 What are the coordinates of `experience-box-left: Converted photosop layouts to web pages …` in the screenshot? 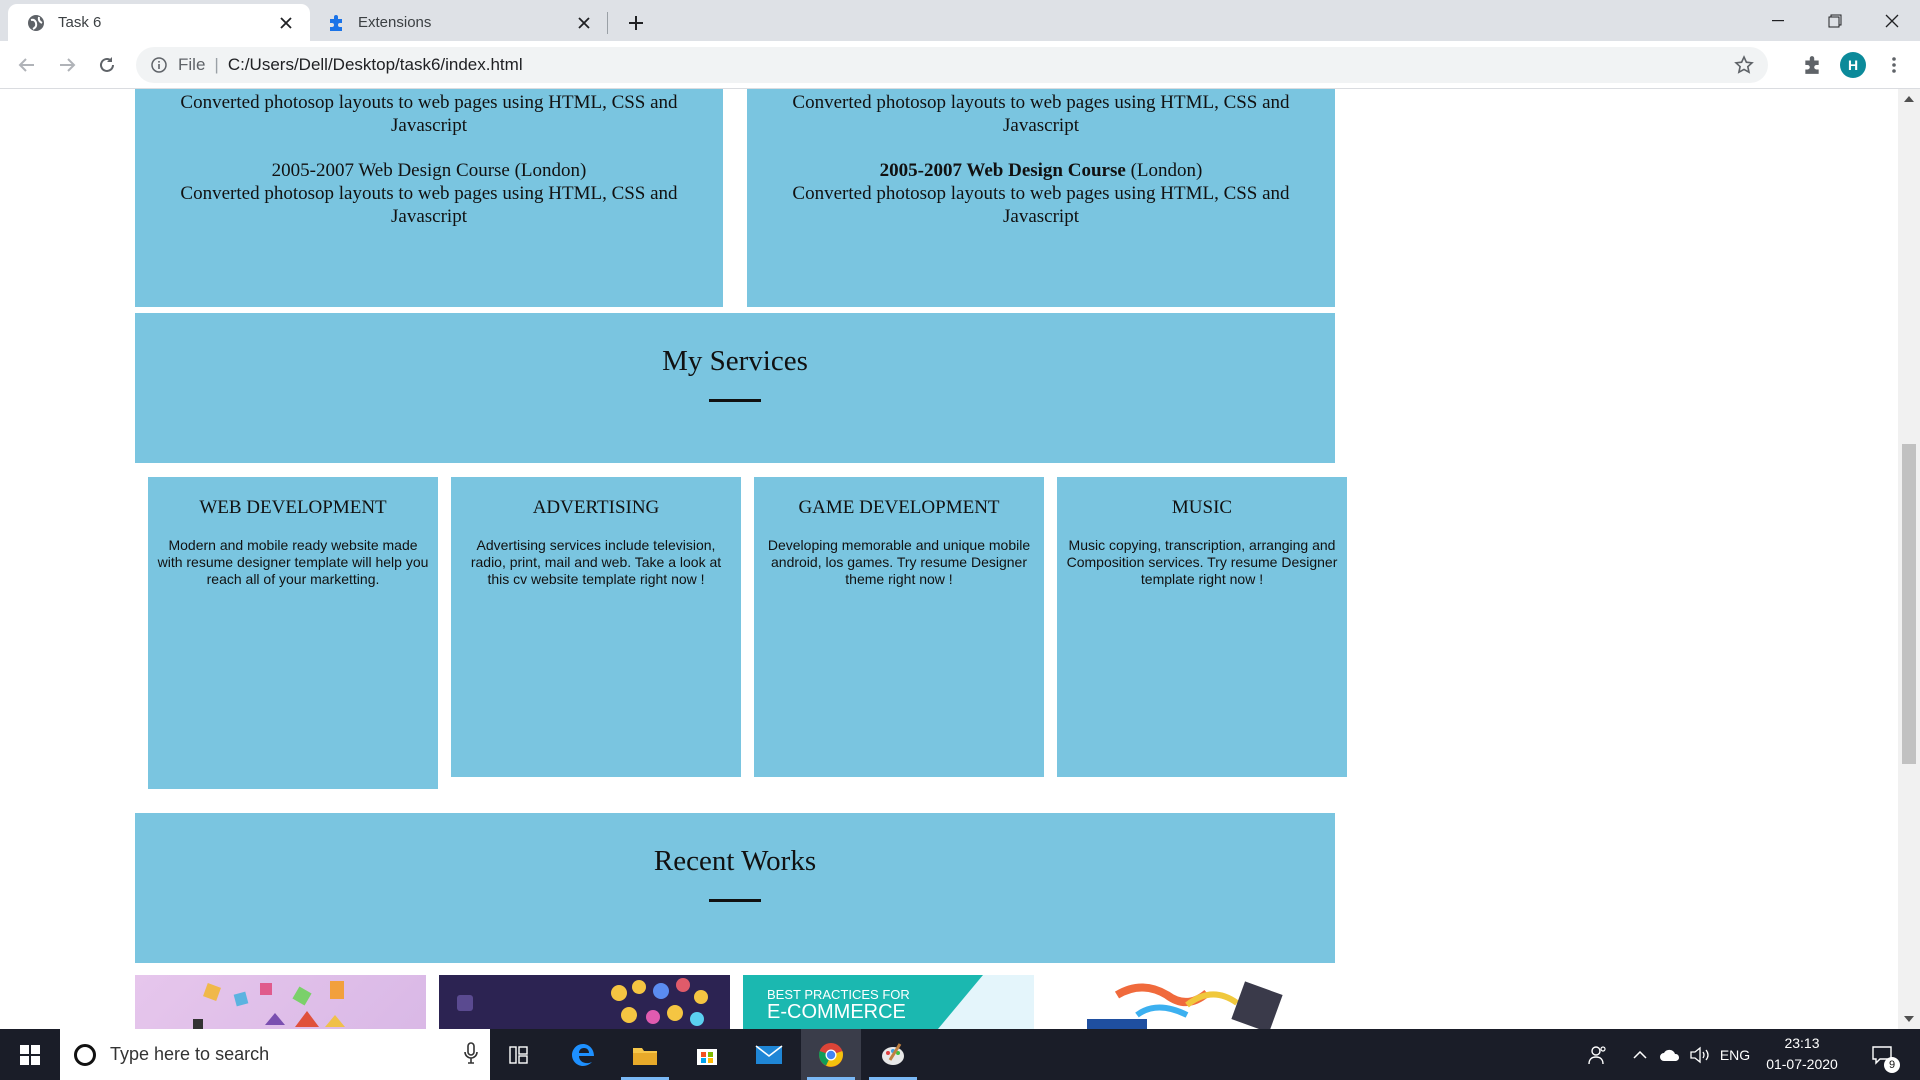 It's located at (429, 198).